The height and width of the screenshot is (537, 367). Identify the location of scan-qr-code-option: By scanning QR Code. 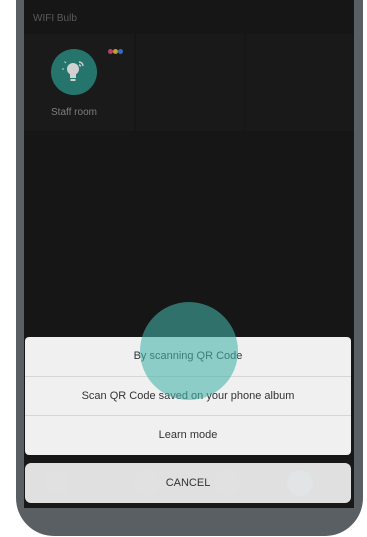
(188, 356).